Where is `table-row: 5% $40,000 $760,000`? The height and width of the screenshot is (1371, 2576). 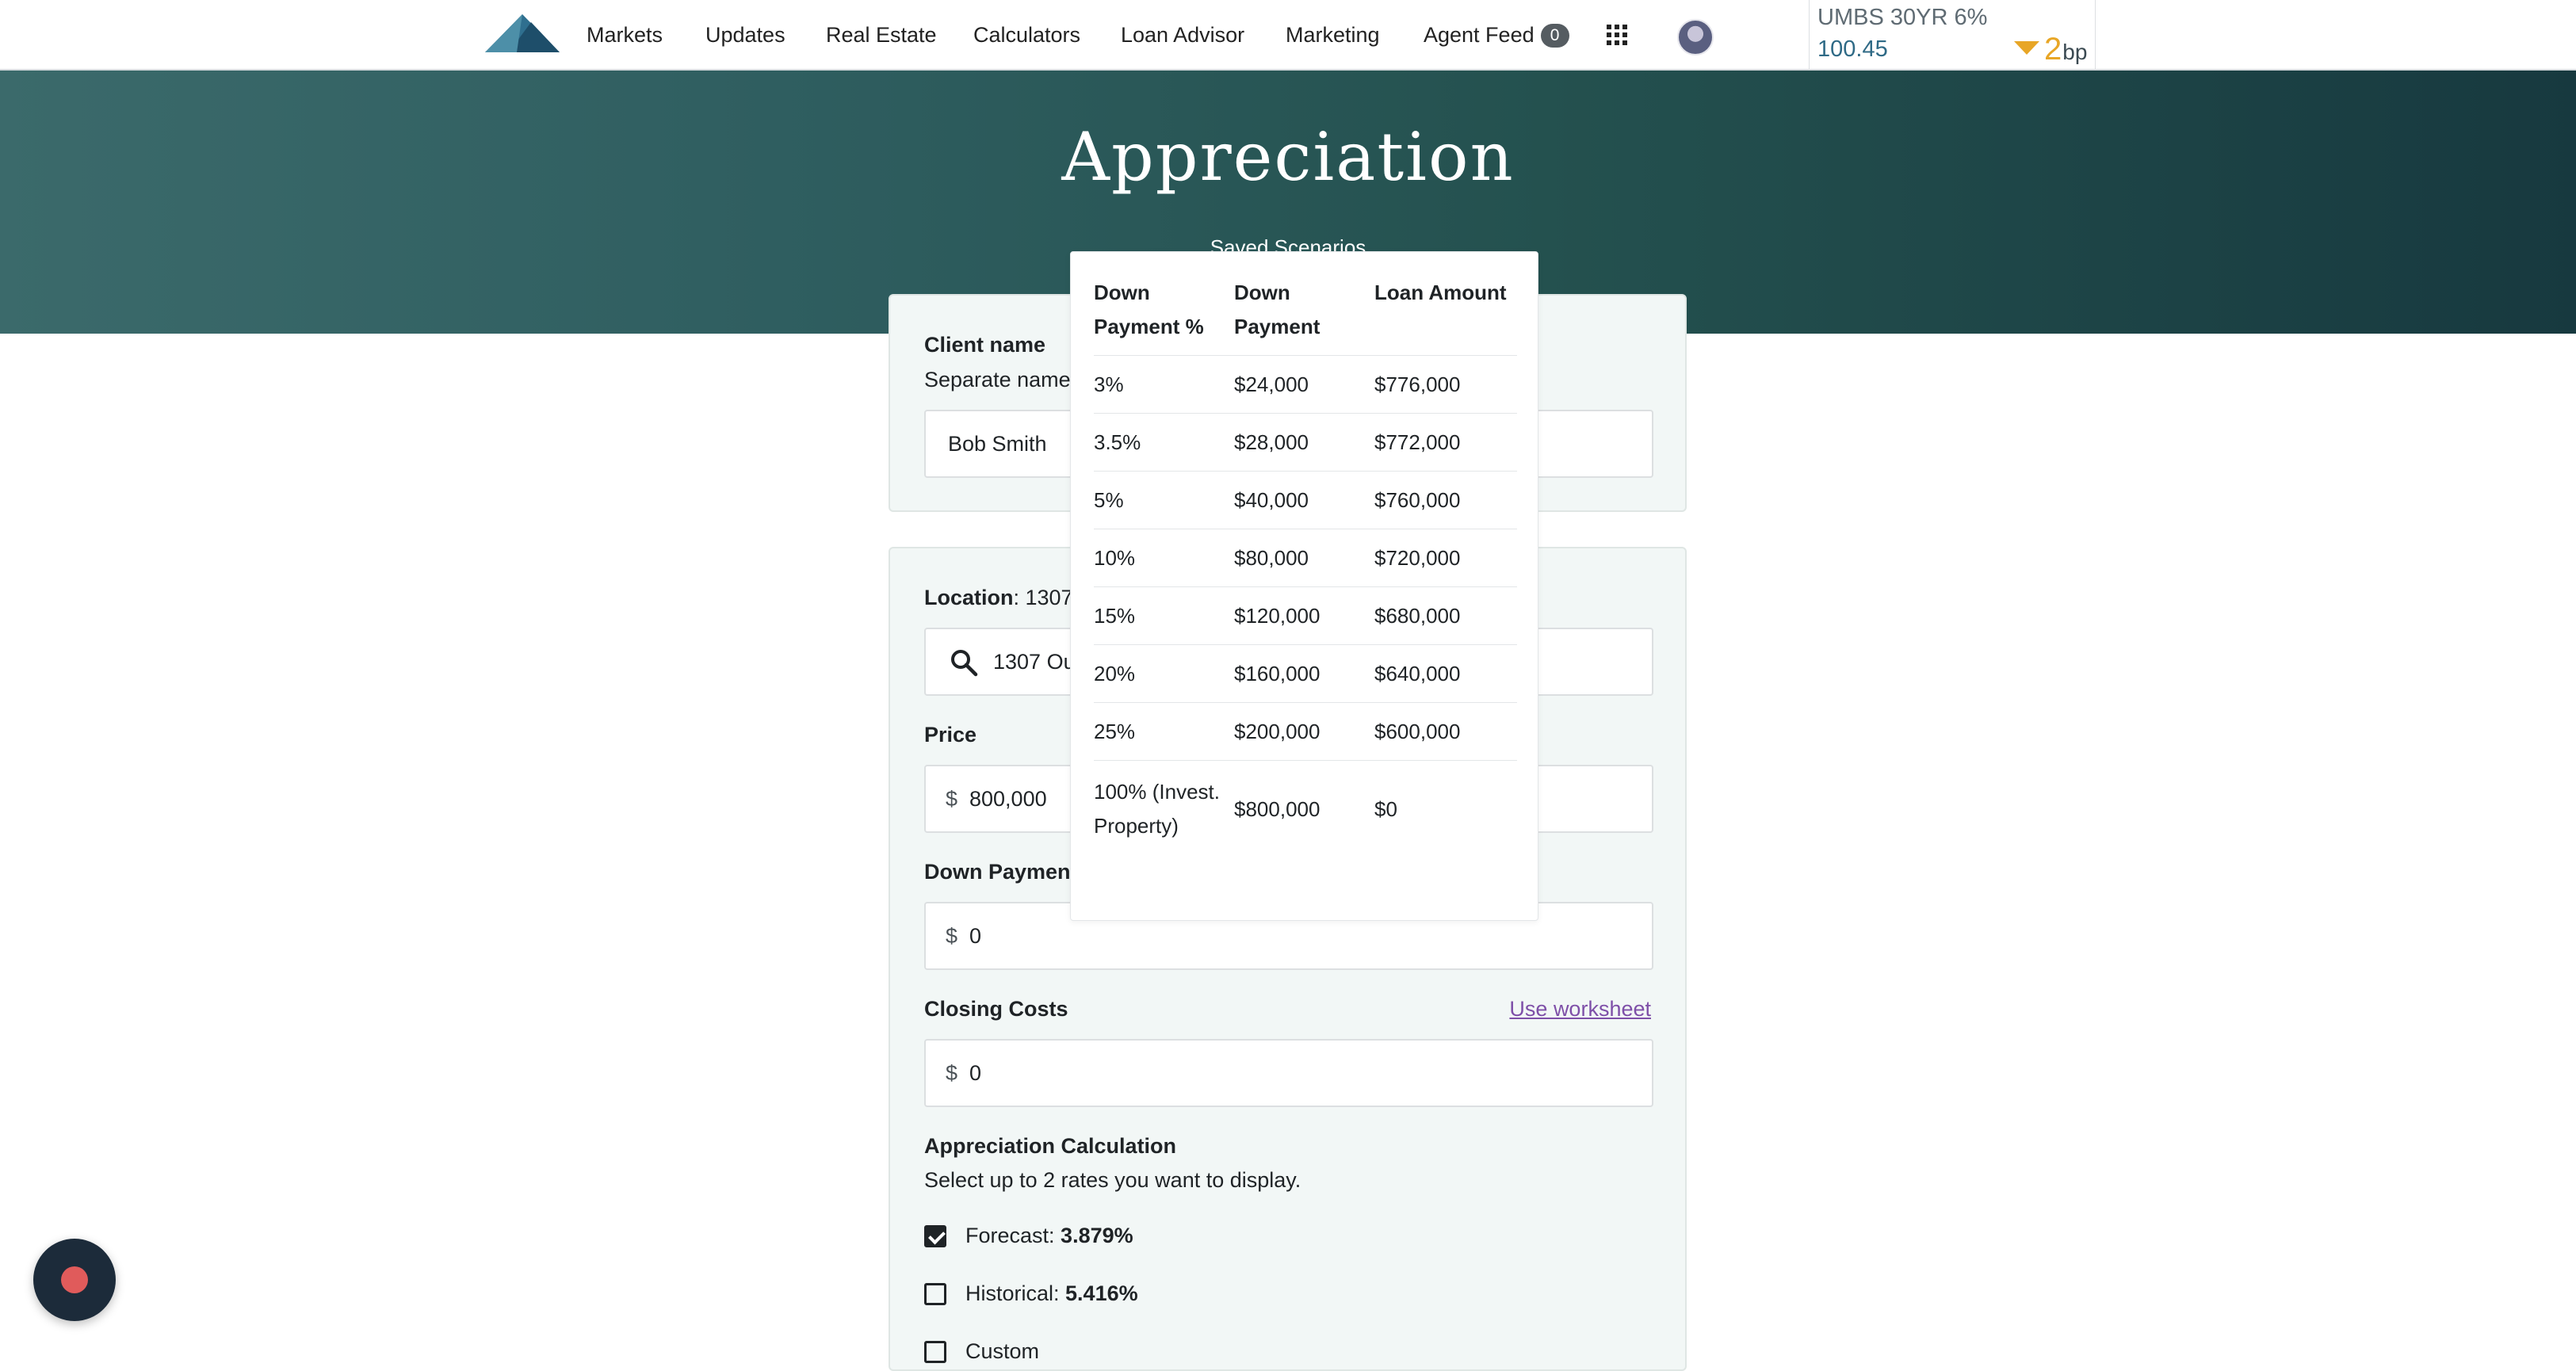
table-row: 5% $40,000 $760,000 is located at coordinates (1305, 500).